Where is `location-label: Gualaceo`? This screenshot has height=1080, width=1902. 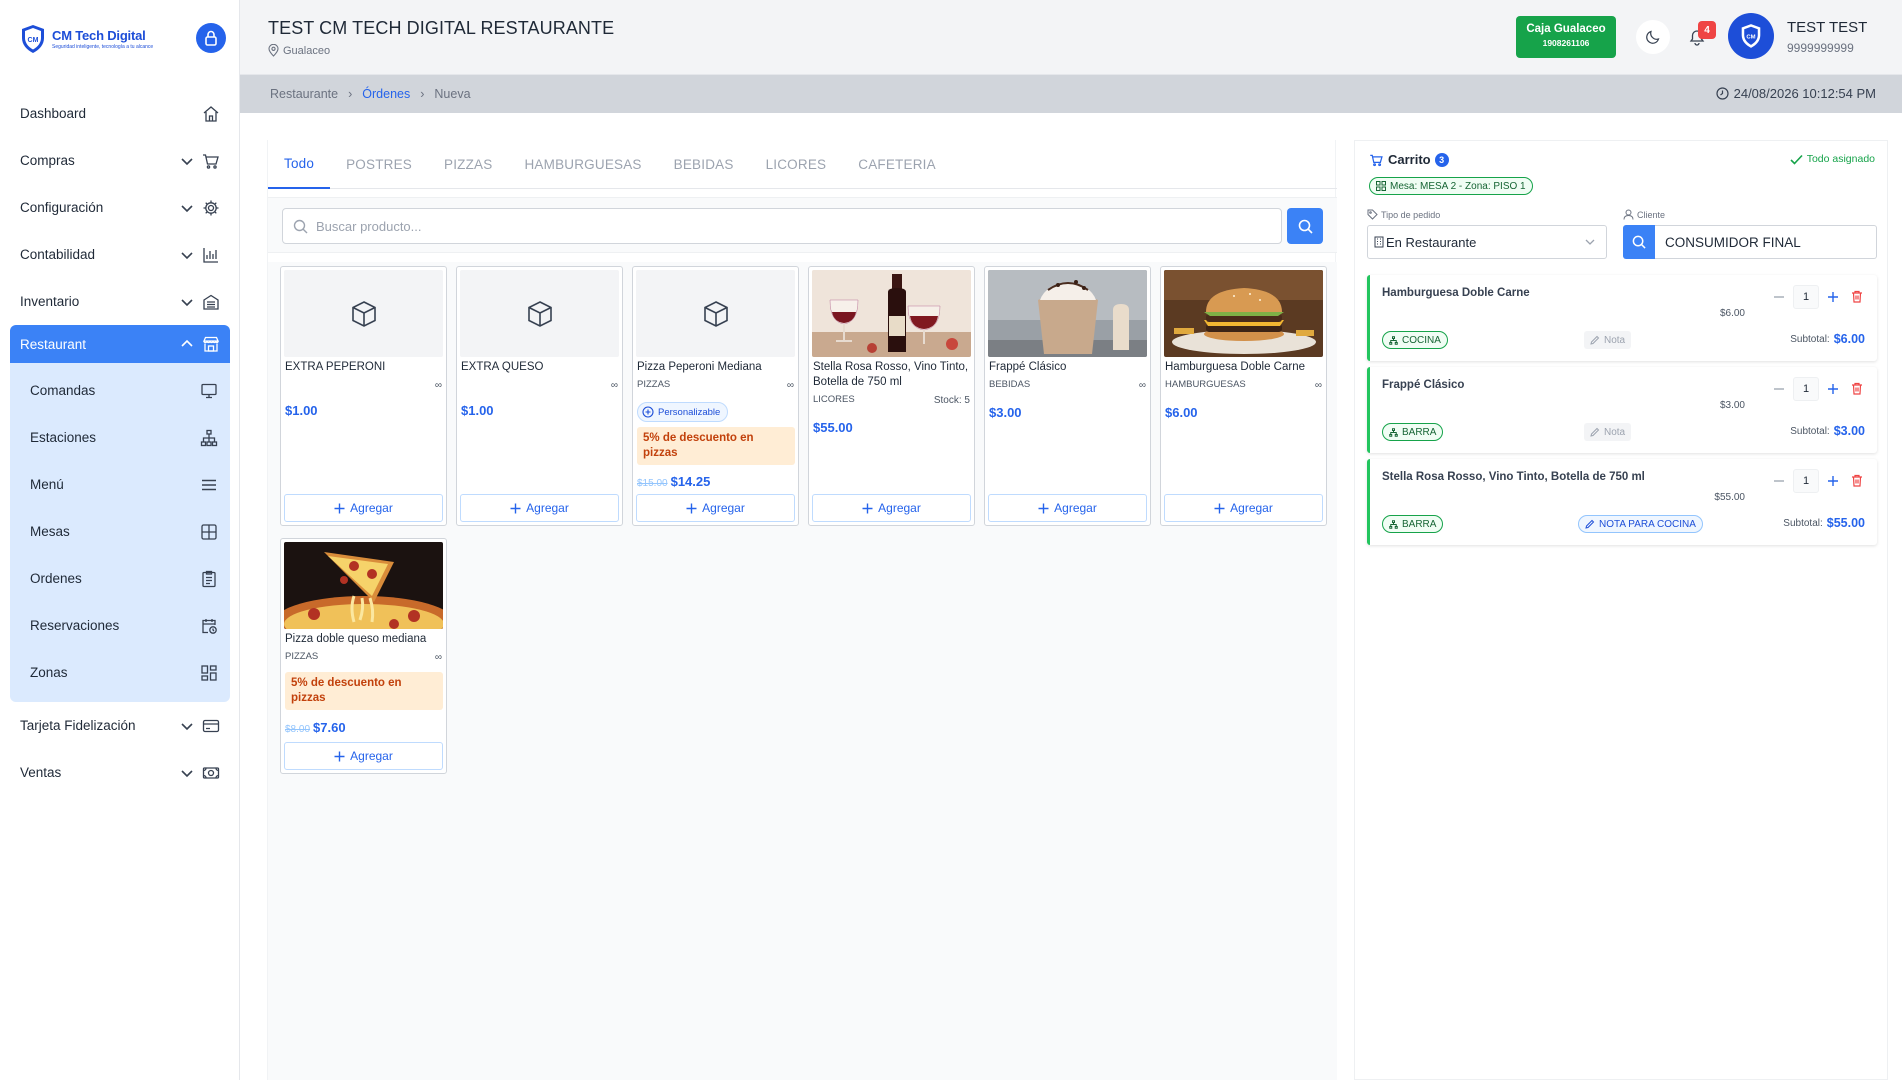 location-label: Gualaceo is located at coordinates (307, 50).